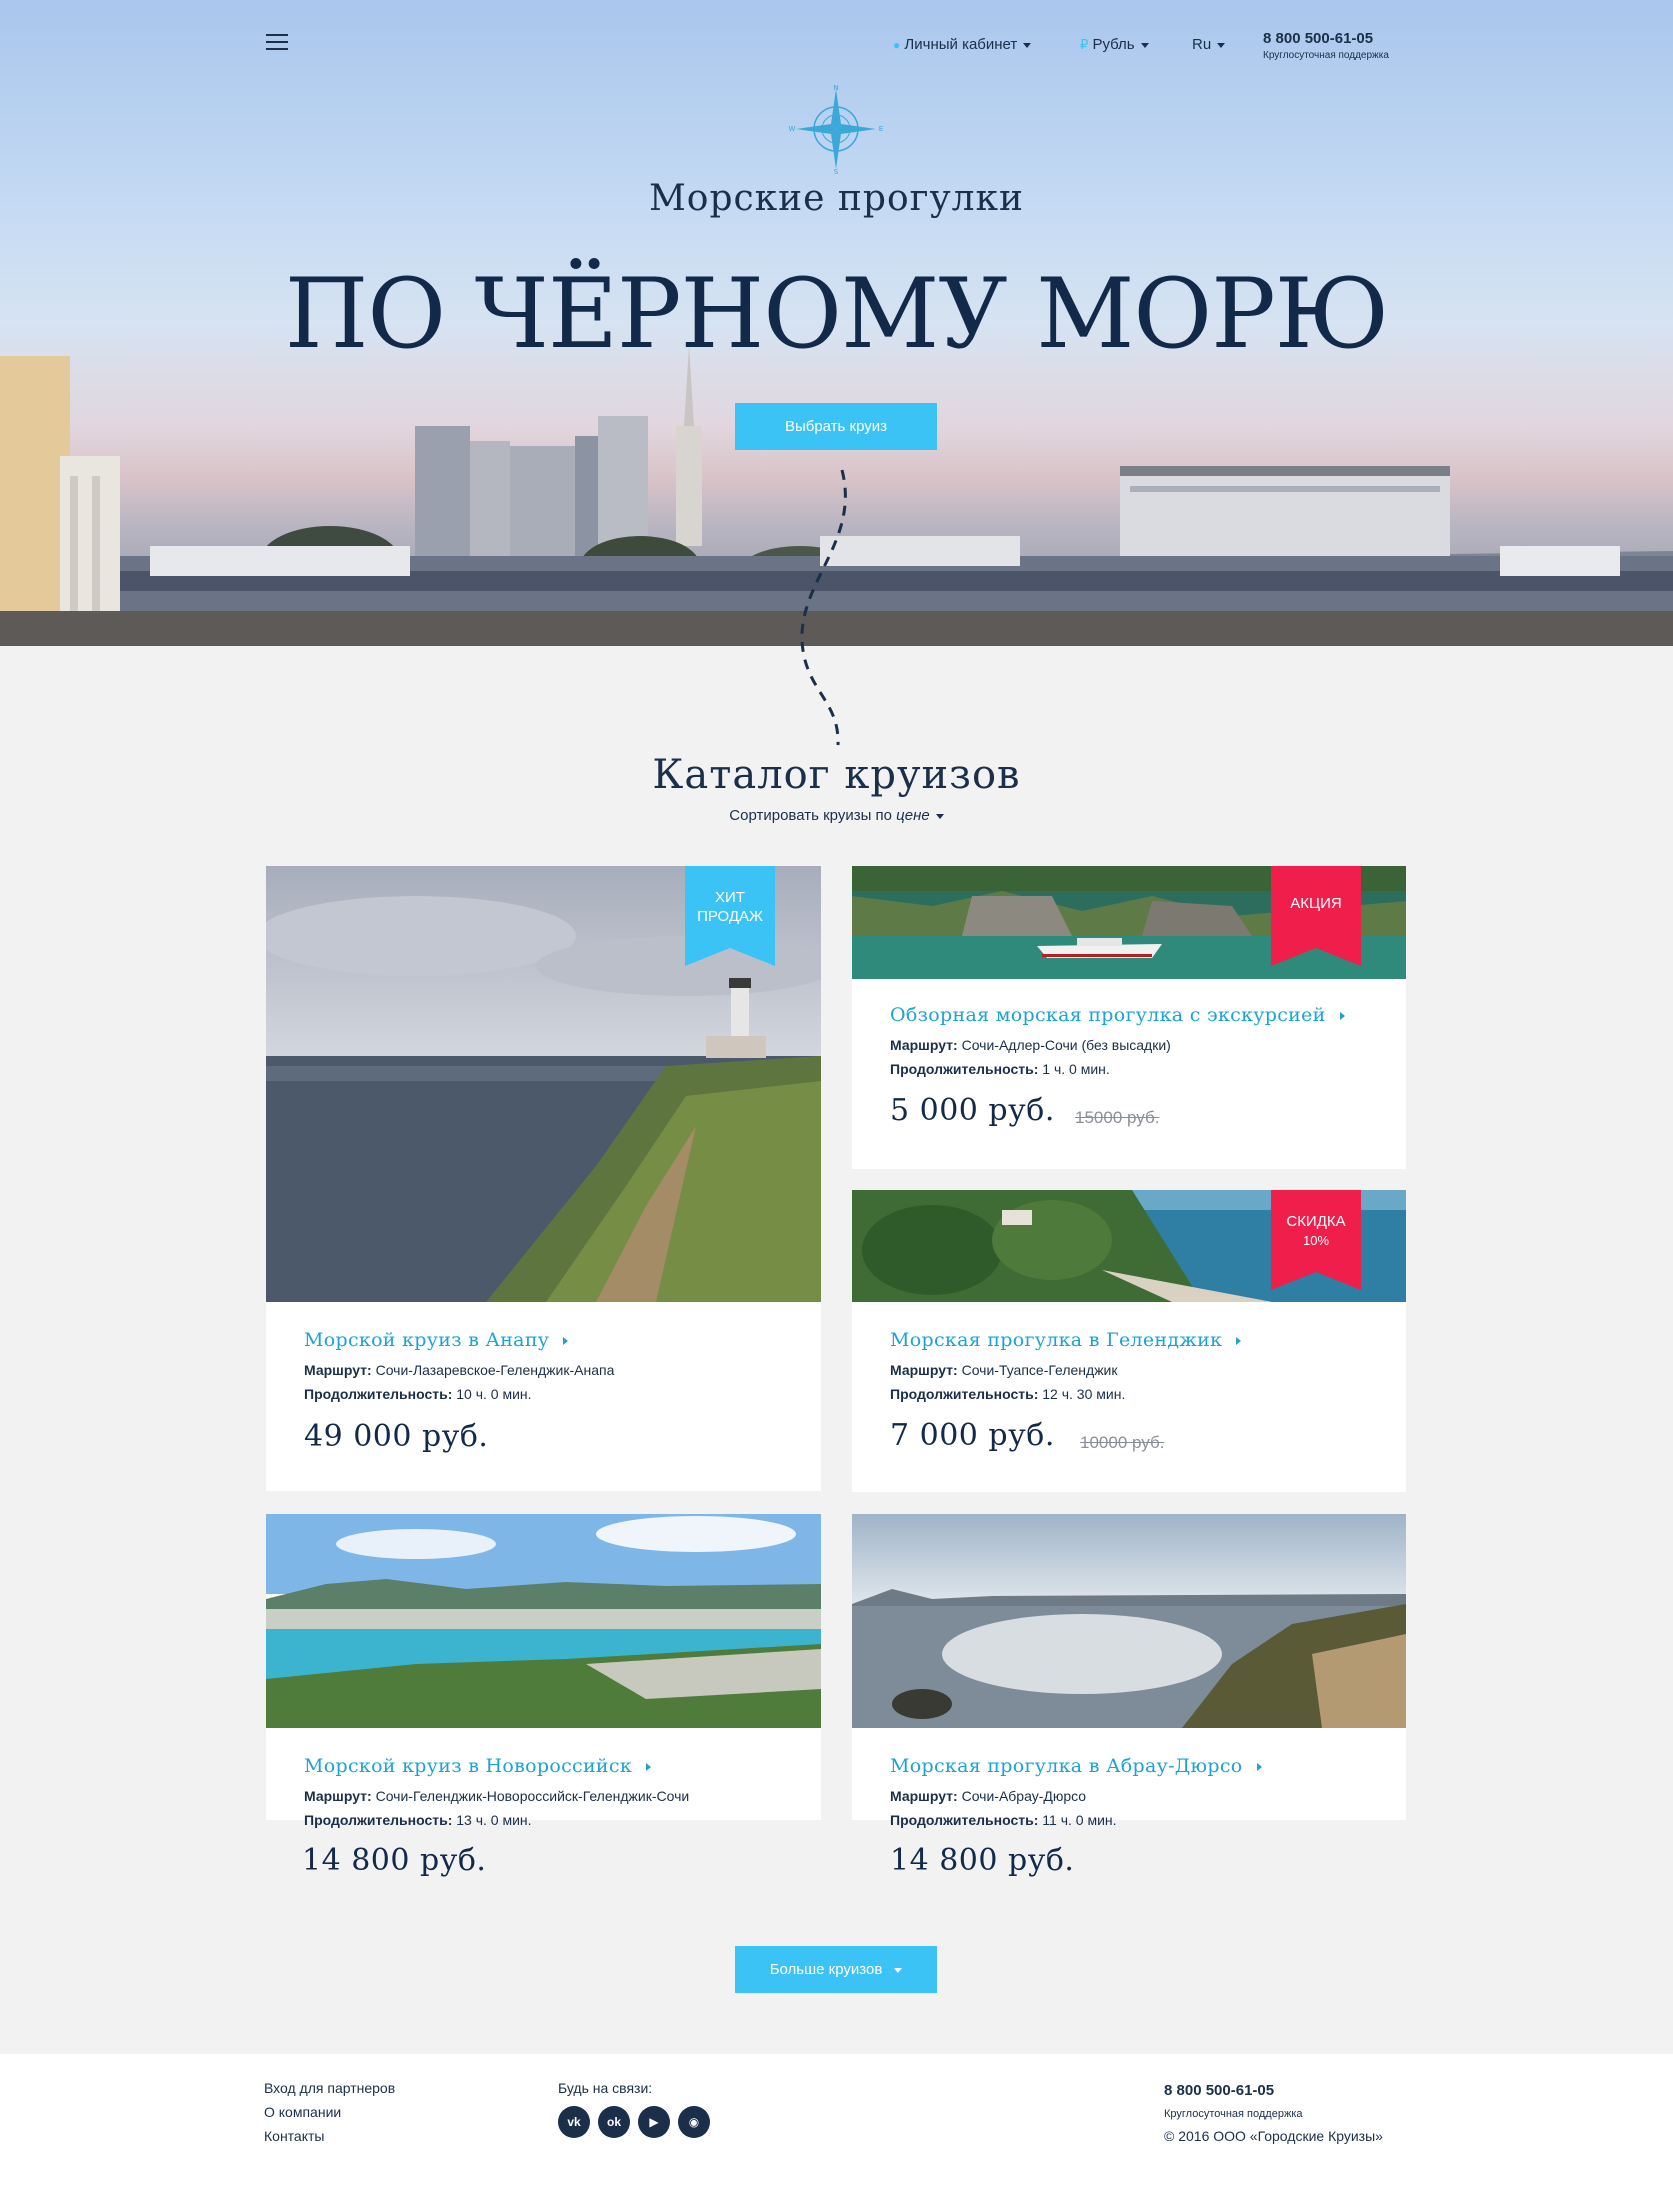 The image size is (1673, 2185). Describe the element at coordinates (1316, 916) in the screenshot. I see `badge-sale: АКЦИЯ` at that location.